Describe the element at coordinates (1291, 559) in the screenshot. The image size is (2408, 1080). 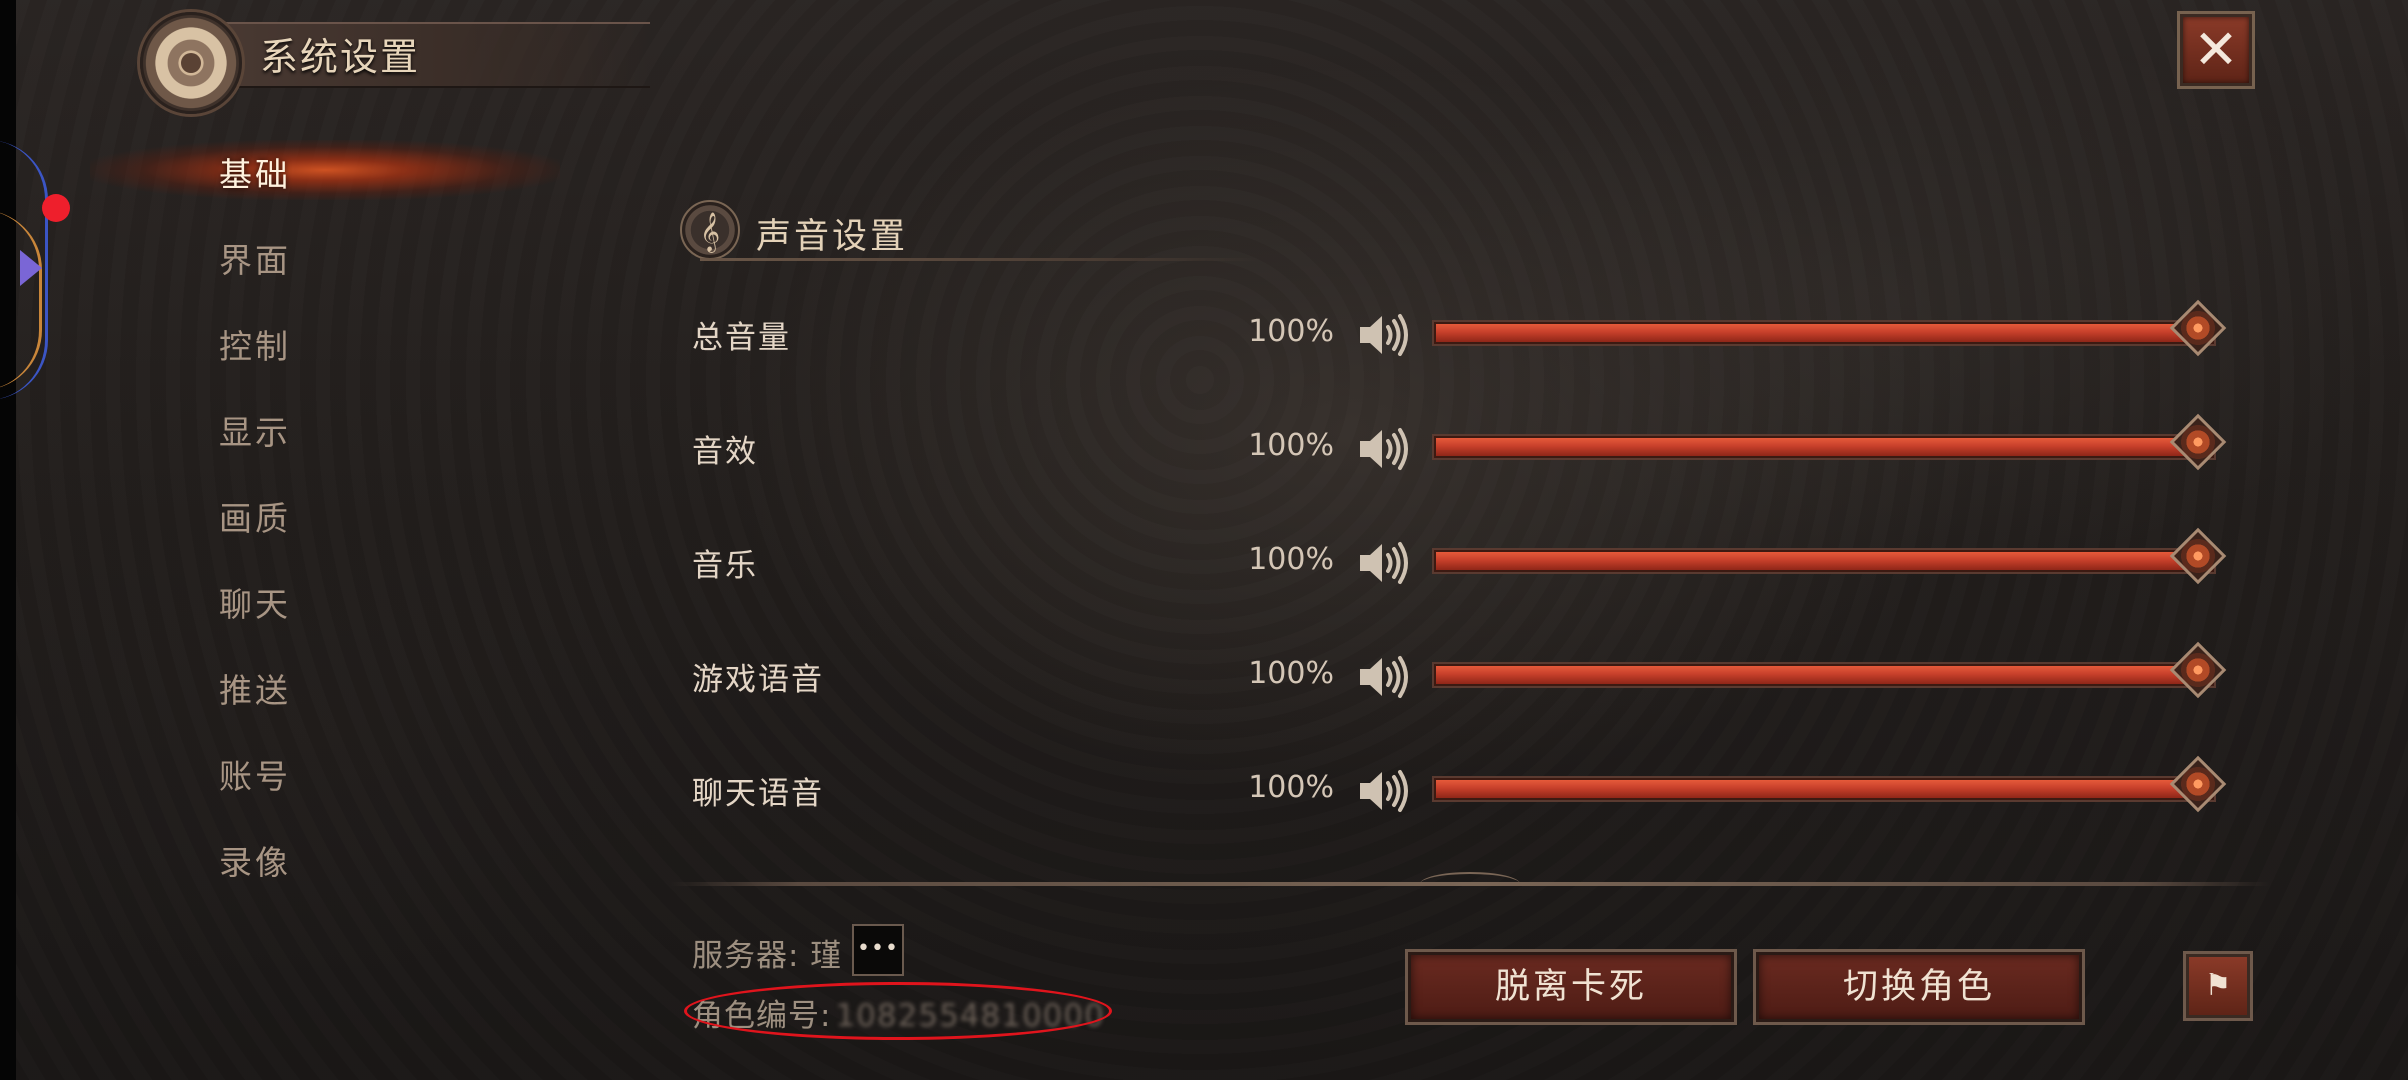
I see `music-value: 100%` at that location.